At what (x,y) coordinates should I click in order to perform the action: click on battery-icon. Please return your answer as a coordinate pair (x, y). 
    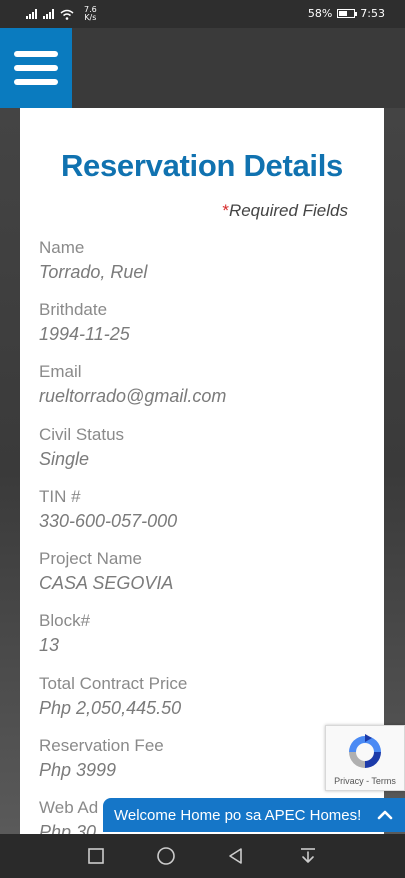
    Looking at the image, I should click on (347, 13).